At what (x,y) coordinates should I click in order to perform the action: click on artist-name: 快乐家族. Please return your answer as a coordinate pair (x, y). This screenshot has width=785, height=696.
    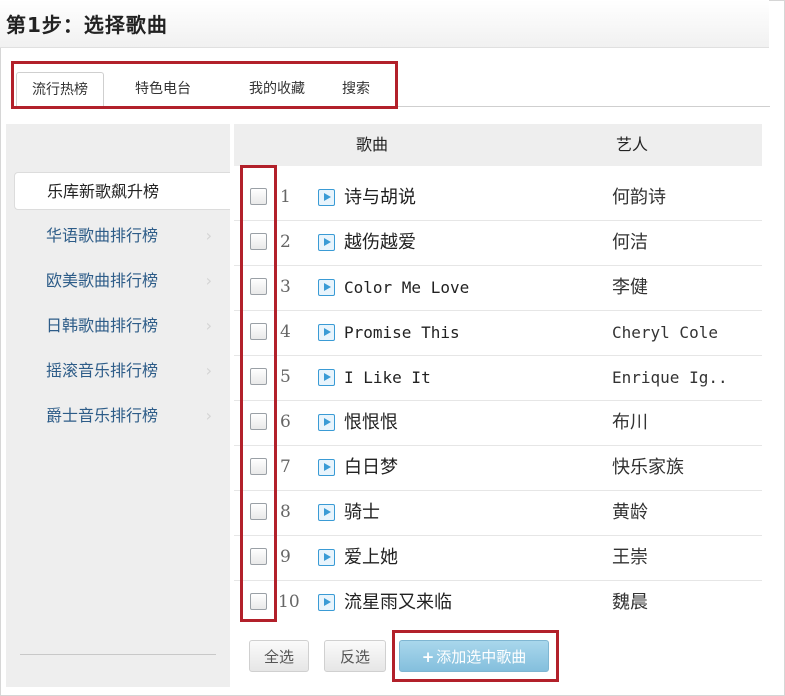
    Looking at the image, I should click on (648, 467).